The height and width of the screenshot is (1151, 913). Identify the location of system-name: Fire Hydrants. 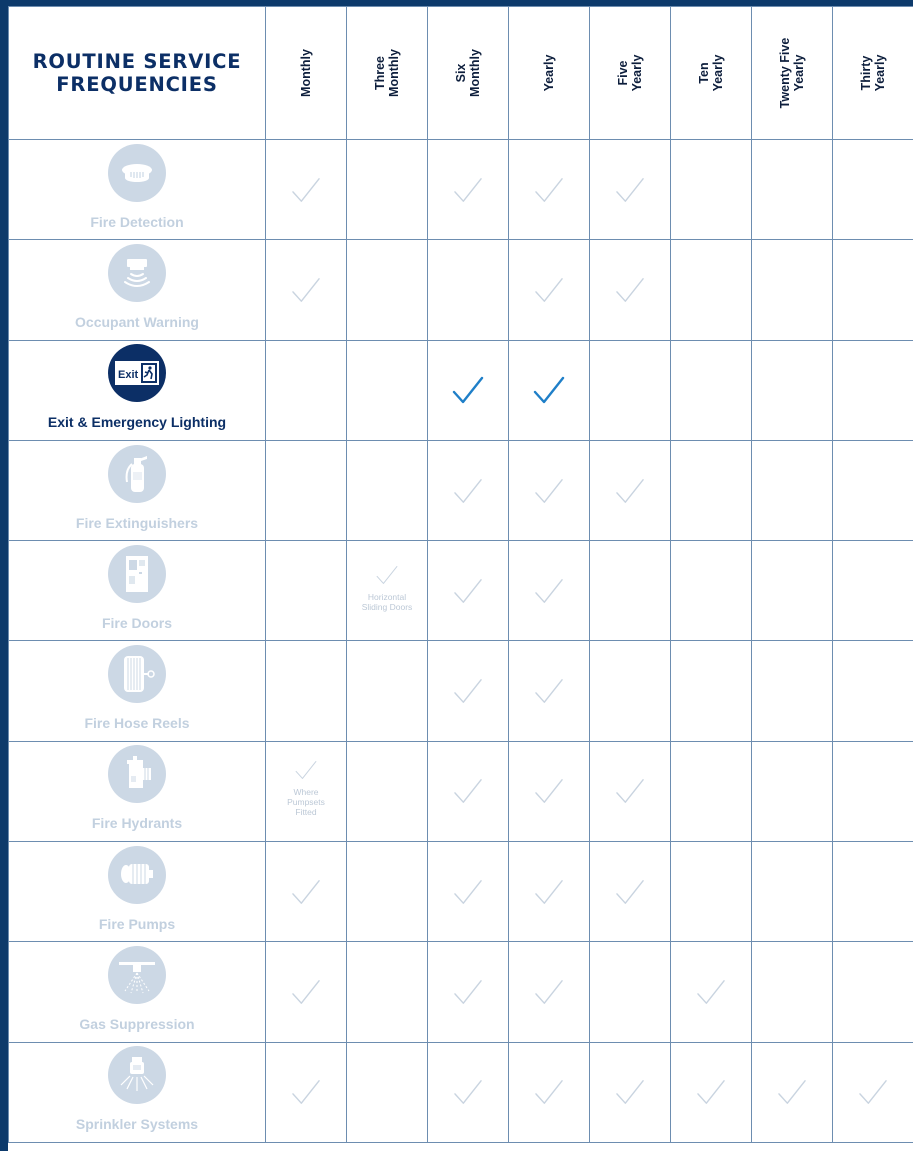
(137, 823).